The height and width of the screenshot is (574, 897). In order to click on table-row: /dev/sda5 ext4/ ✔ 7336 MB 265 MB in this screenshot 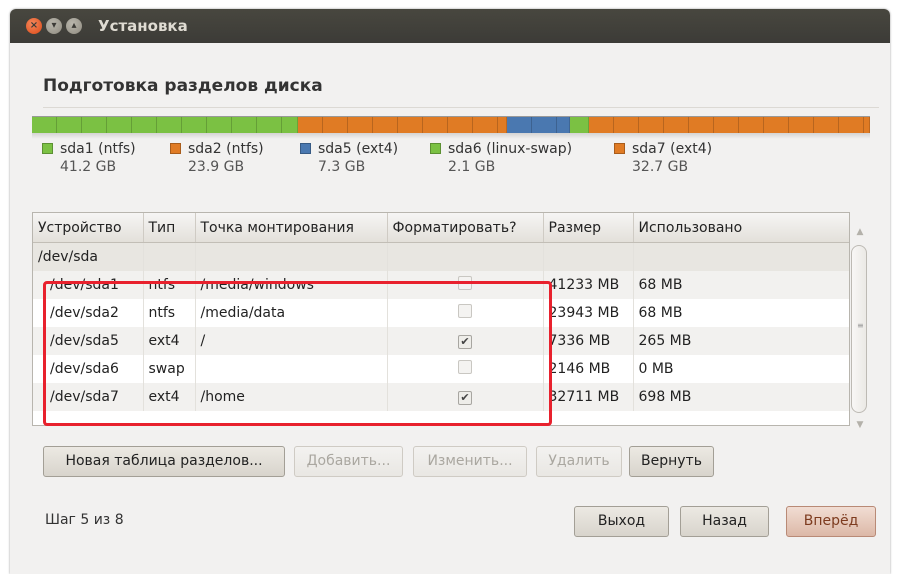, I will do `click(441, 341)`.